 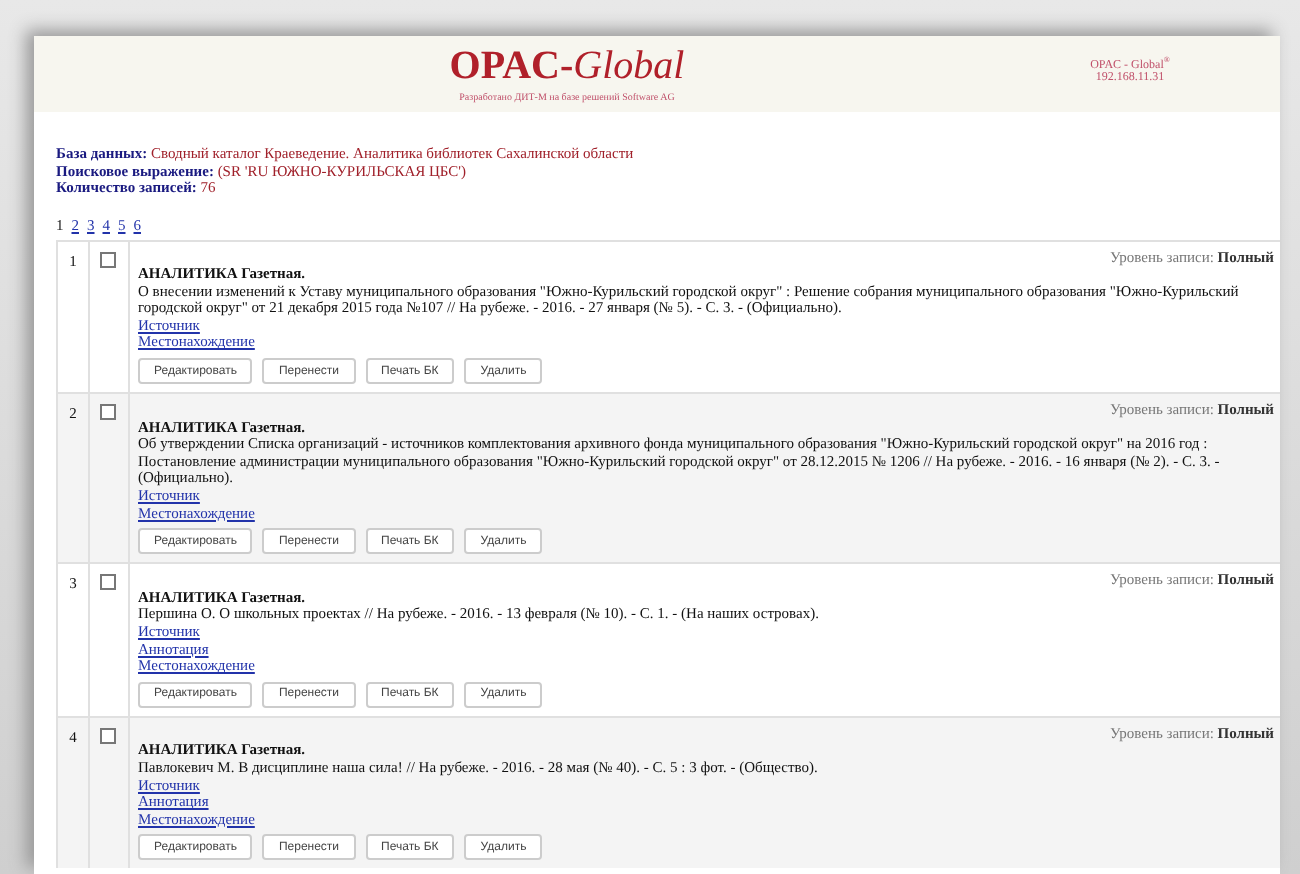 I want to click on logo-title: OPAC-Global, so click(x=567, y=66).